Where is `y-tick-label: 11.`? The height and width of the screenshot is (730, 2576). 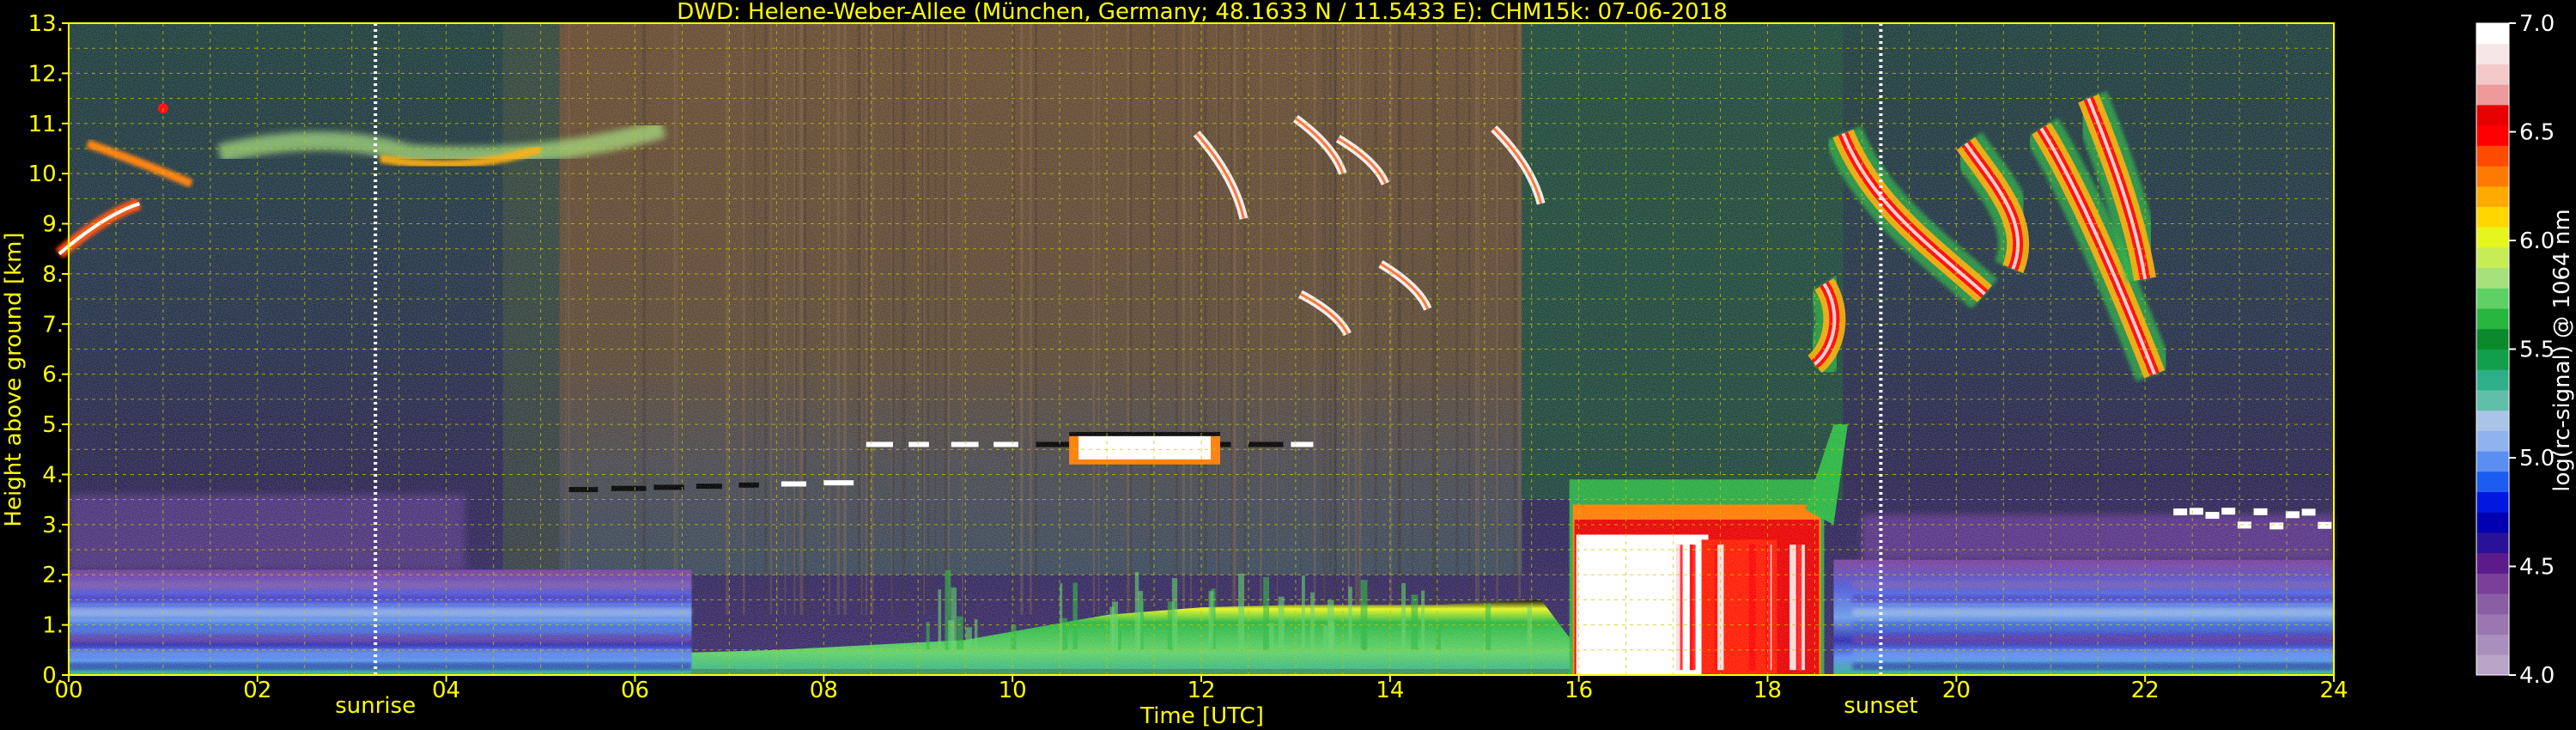
y-tick-label: 11. is located at coordinates (46, 124).